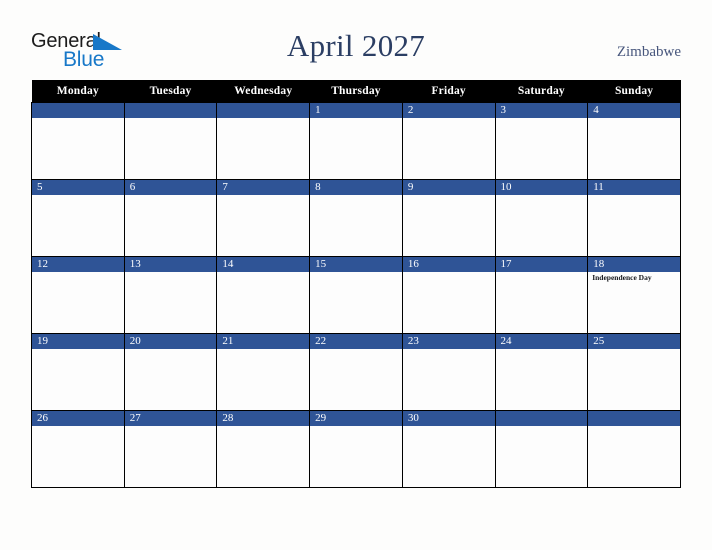 This screenshot has width=712, height=550. I want to click on calendar-day-cell: 27, so click(170, 449).